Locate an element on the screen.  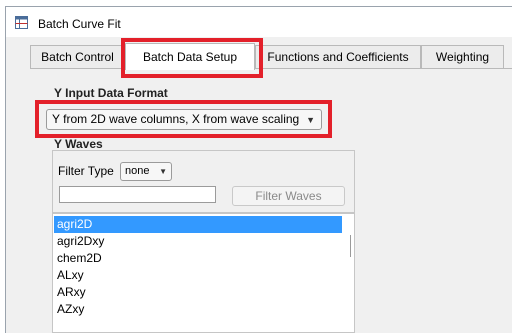
tab-batch-data-setup: Batch Data Setup is located at coordinates (190, 56).